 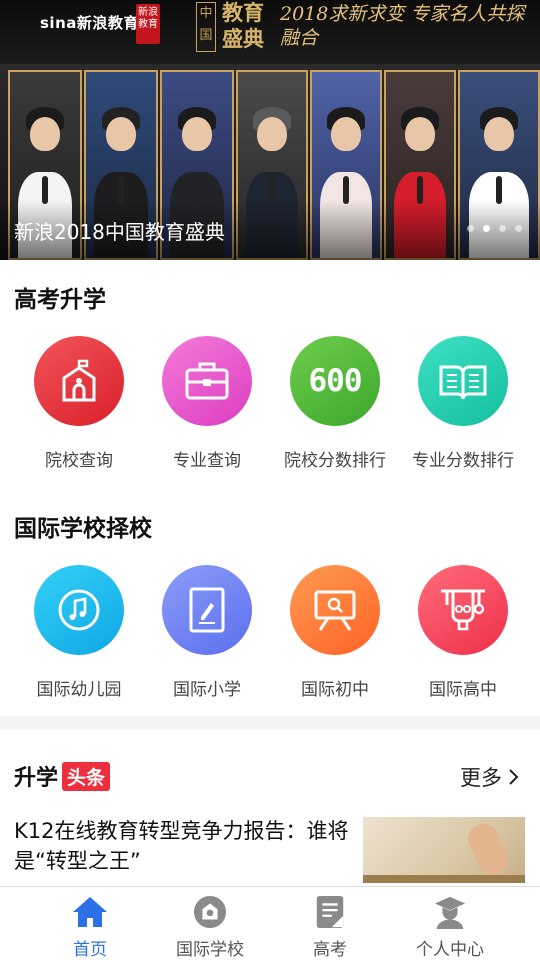 I want to click on tab-home: 首页, so click(x=90, y=923).